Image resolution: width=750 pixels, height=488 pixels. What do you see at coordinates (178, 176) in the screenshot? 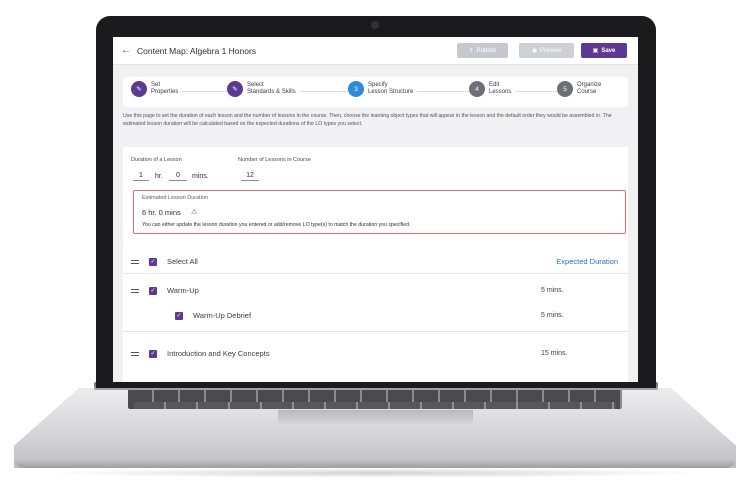
I see `minutes-input: 0` at bounding box center [178, 176].